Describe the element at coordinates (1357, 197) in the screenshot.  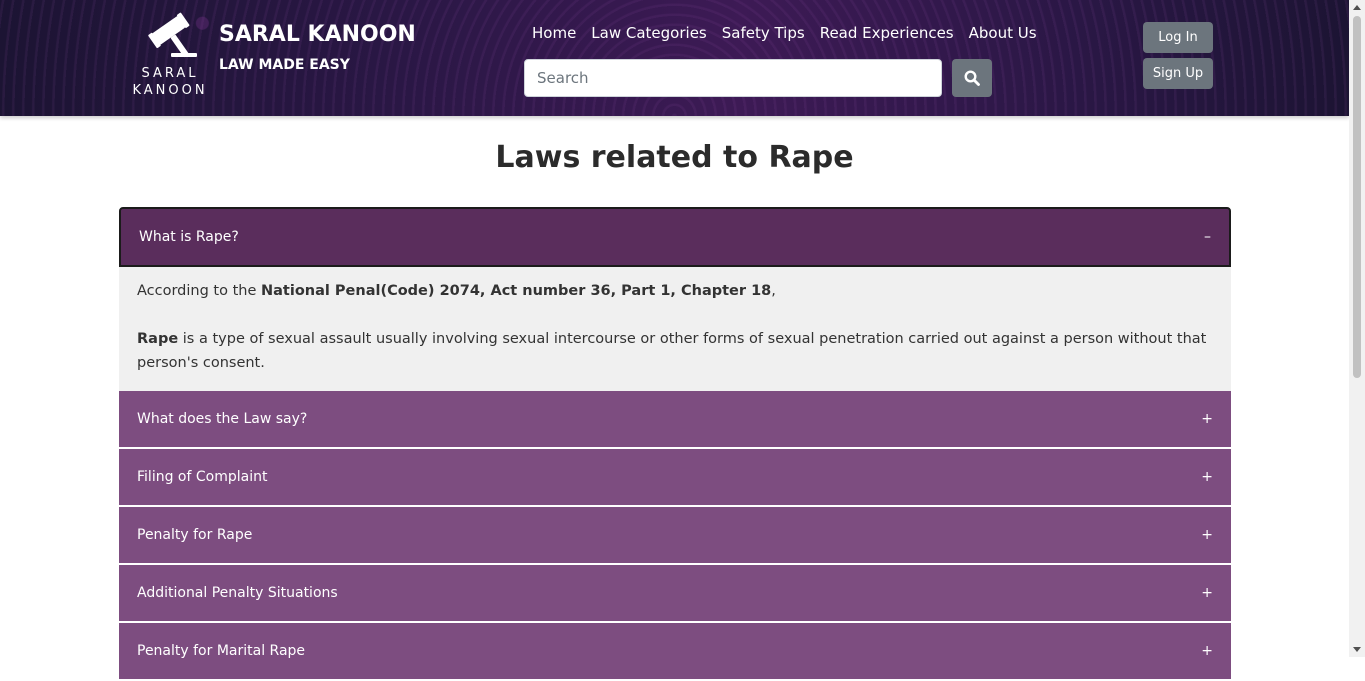
I see `scroll-thumb` at that location.